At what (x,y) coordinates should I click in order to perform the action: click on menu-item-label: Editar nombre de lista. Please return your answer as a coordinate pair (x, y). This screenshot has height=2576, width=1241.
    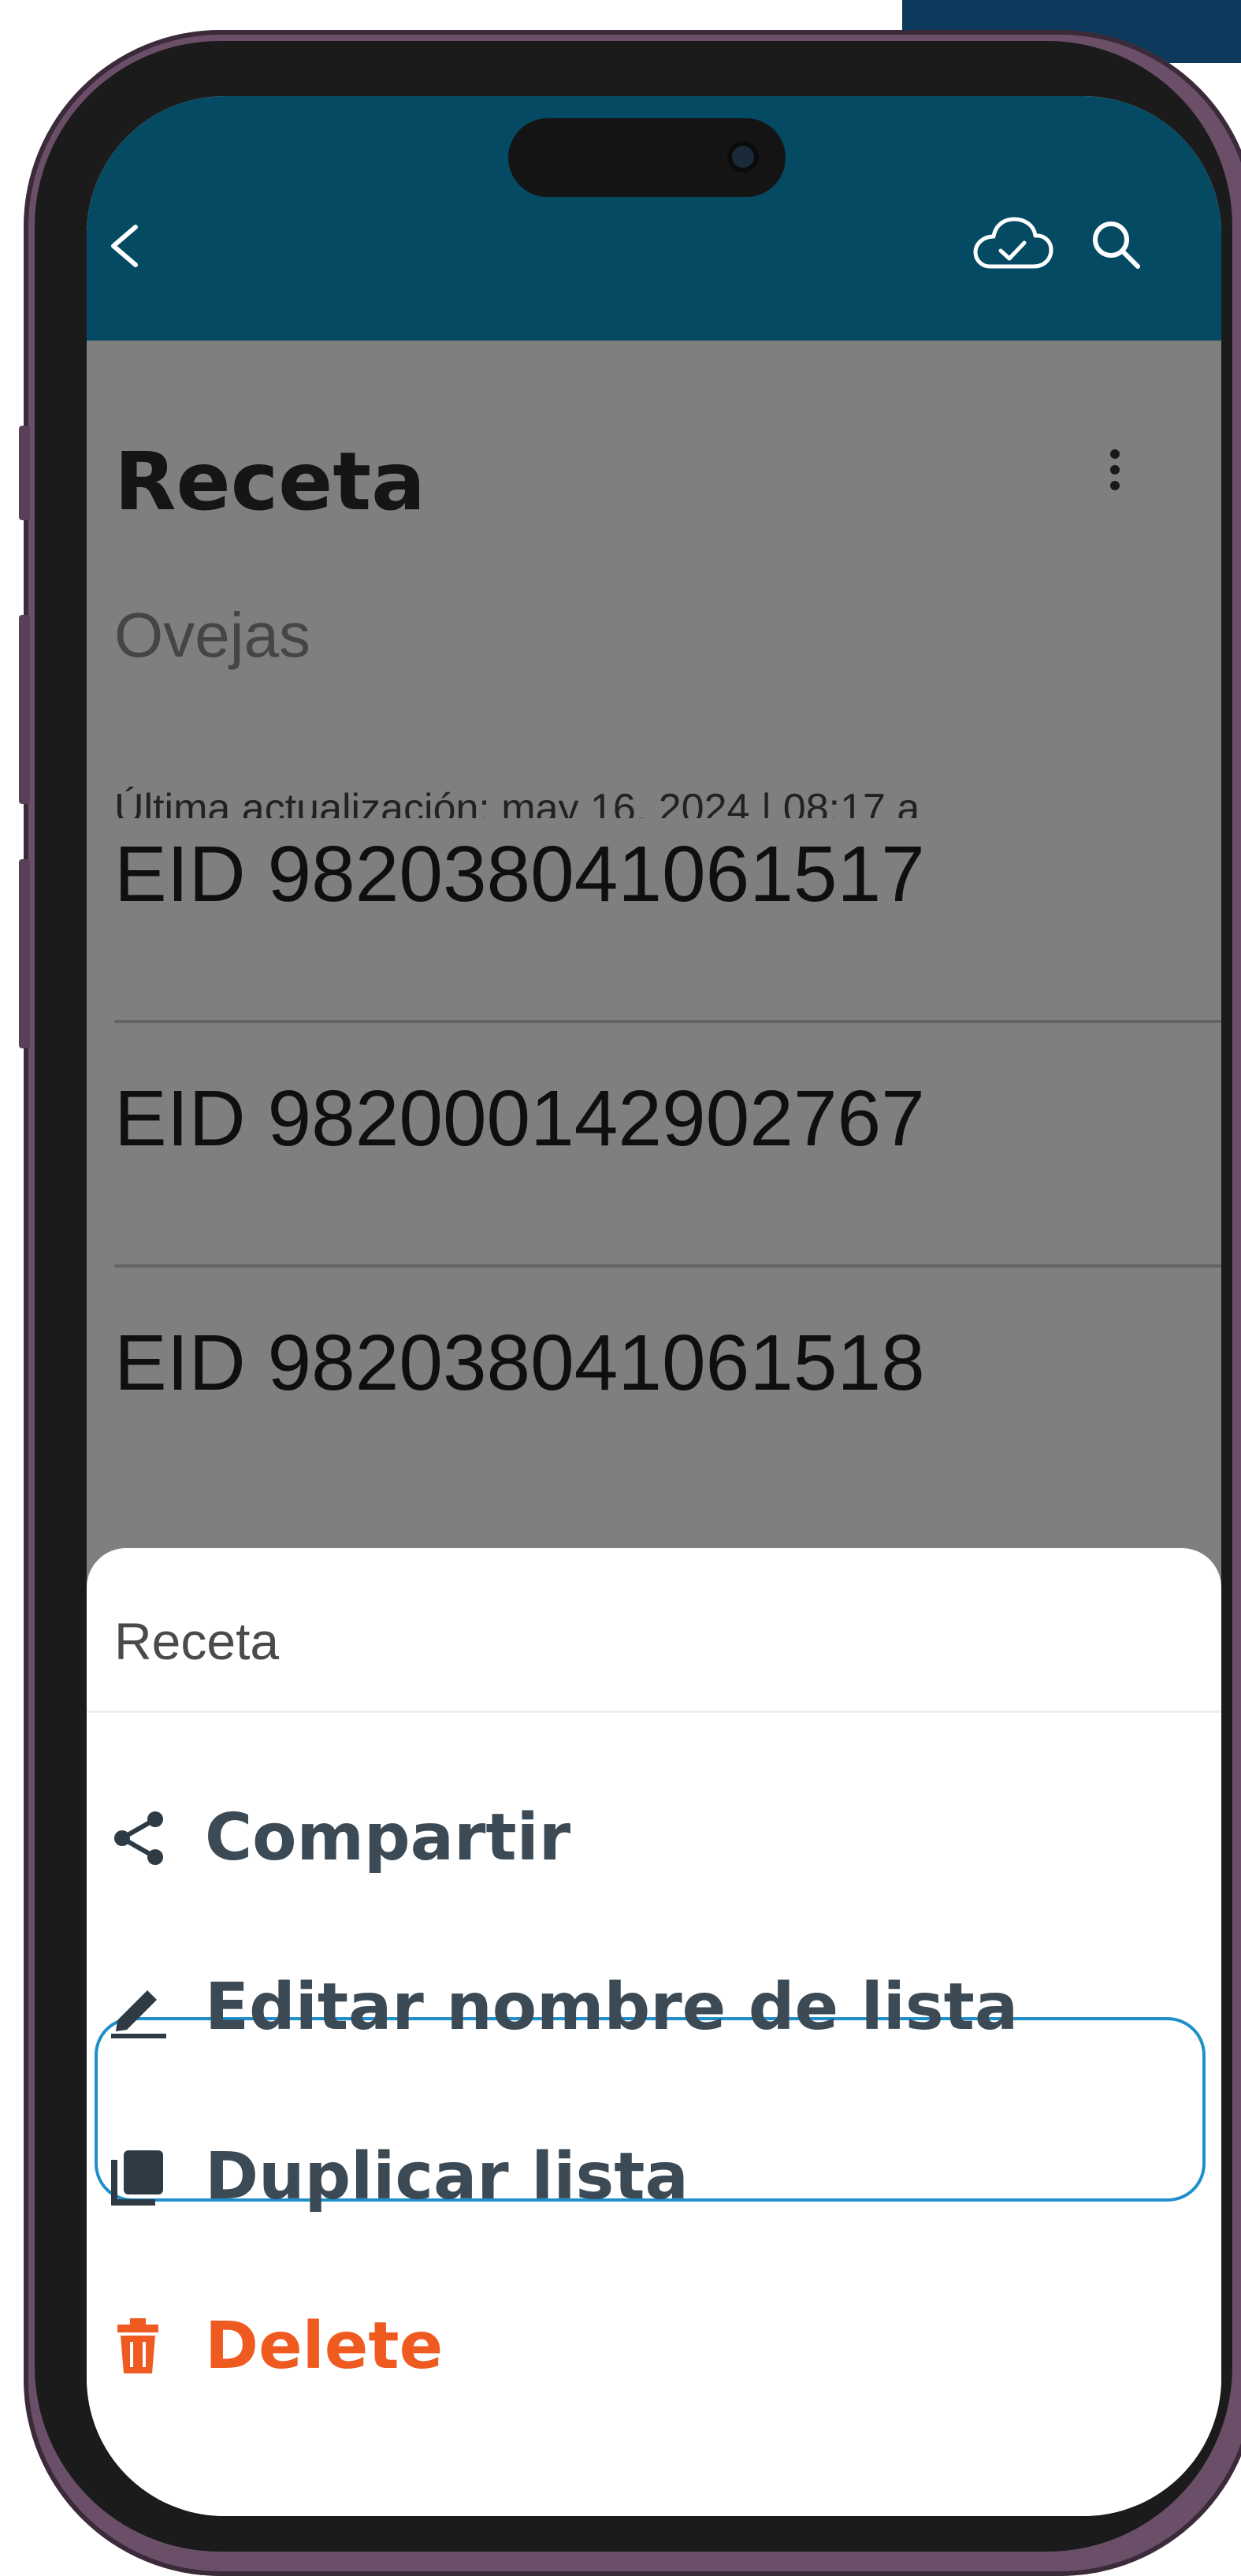
    Looking at the image, I should click on (612, 2007).